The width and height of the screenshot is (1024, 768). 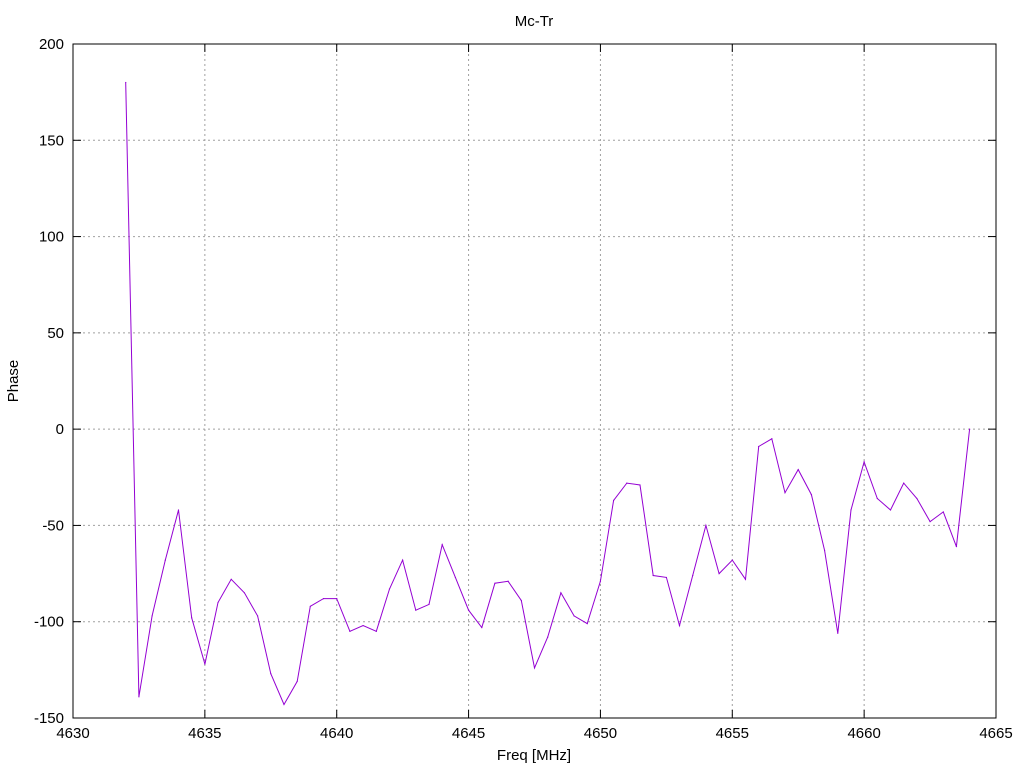 What do you see at coordinates (204, 733) in the screenshot?
I see `x-tick-label: 4635` at bounding box center [204, 733].